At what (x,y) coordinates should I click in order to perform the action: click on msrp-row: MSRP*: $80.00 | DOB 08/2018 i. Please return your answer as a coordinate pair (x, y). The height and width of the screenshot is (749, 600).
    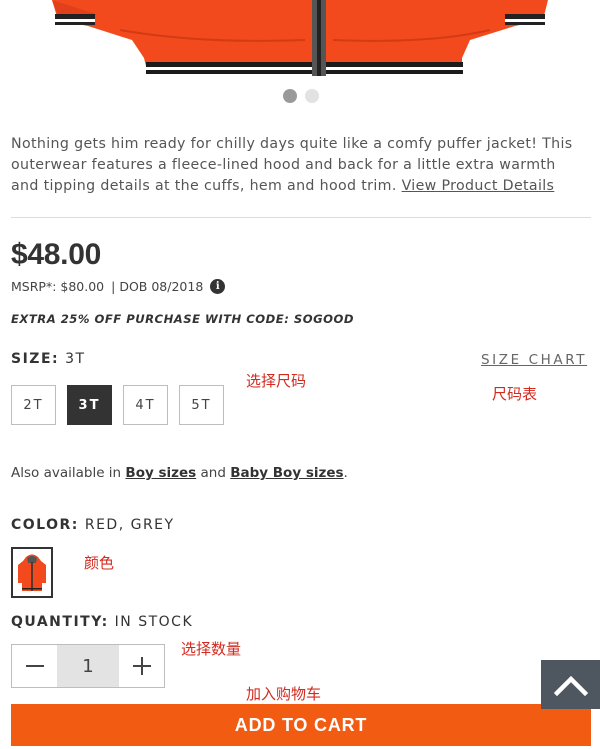
    Looking at the image, I should click on (118, 286).